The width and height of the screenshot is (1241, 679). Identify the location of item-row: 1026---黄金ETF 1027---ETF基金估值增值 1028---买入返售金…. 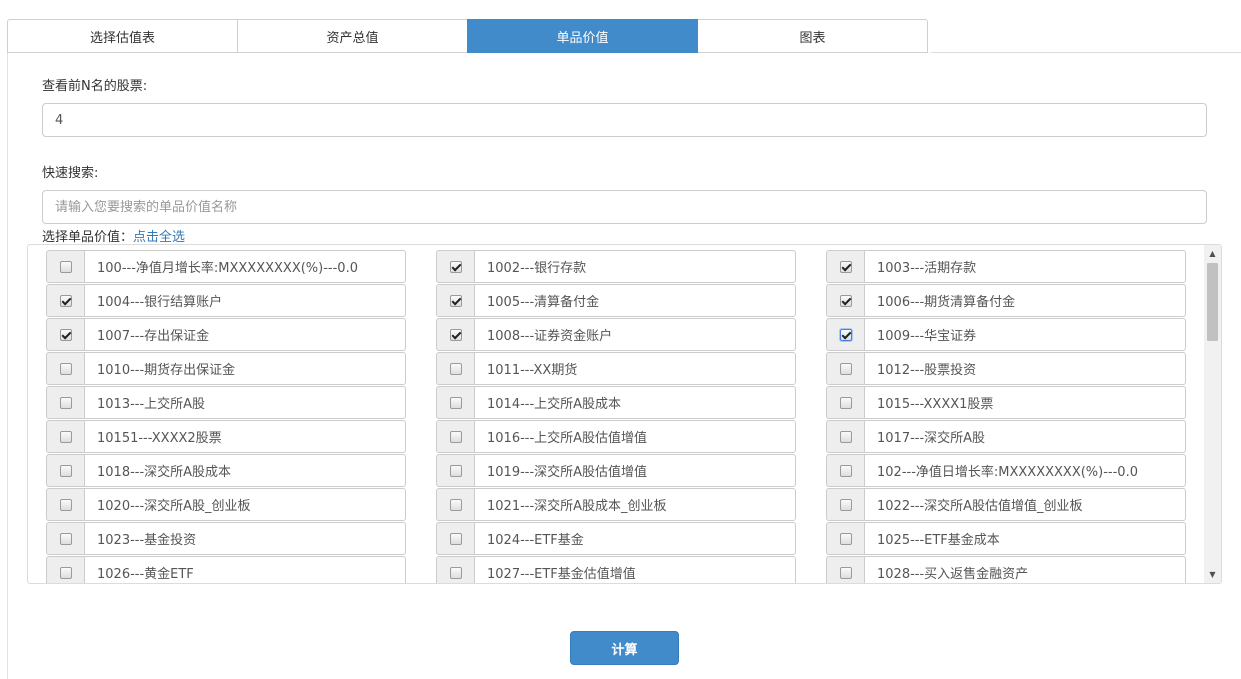
(617, 567).